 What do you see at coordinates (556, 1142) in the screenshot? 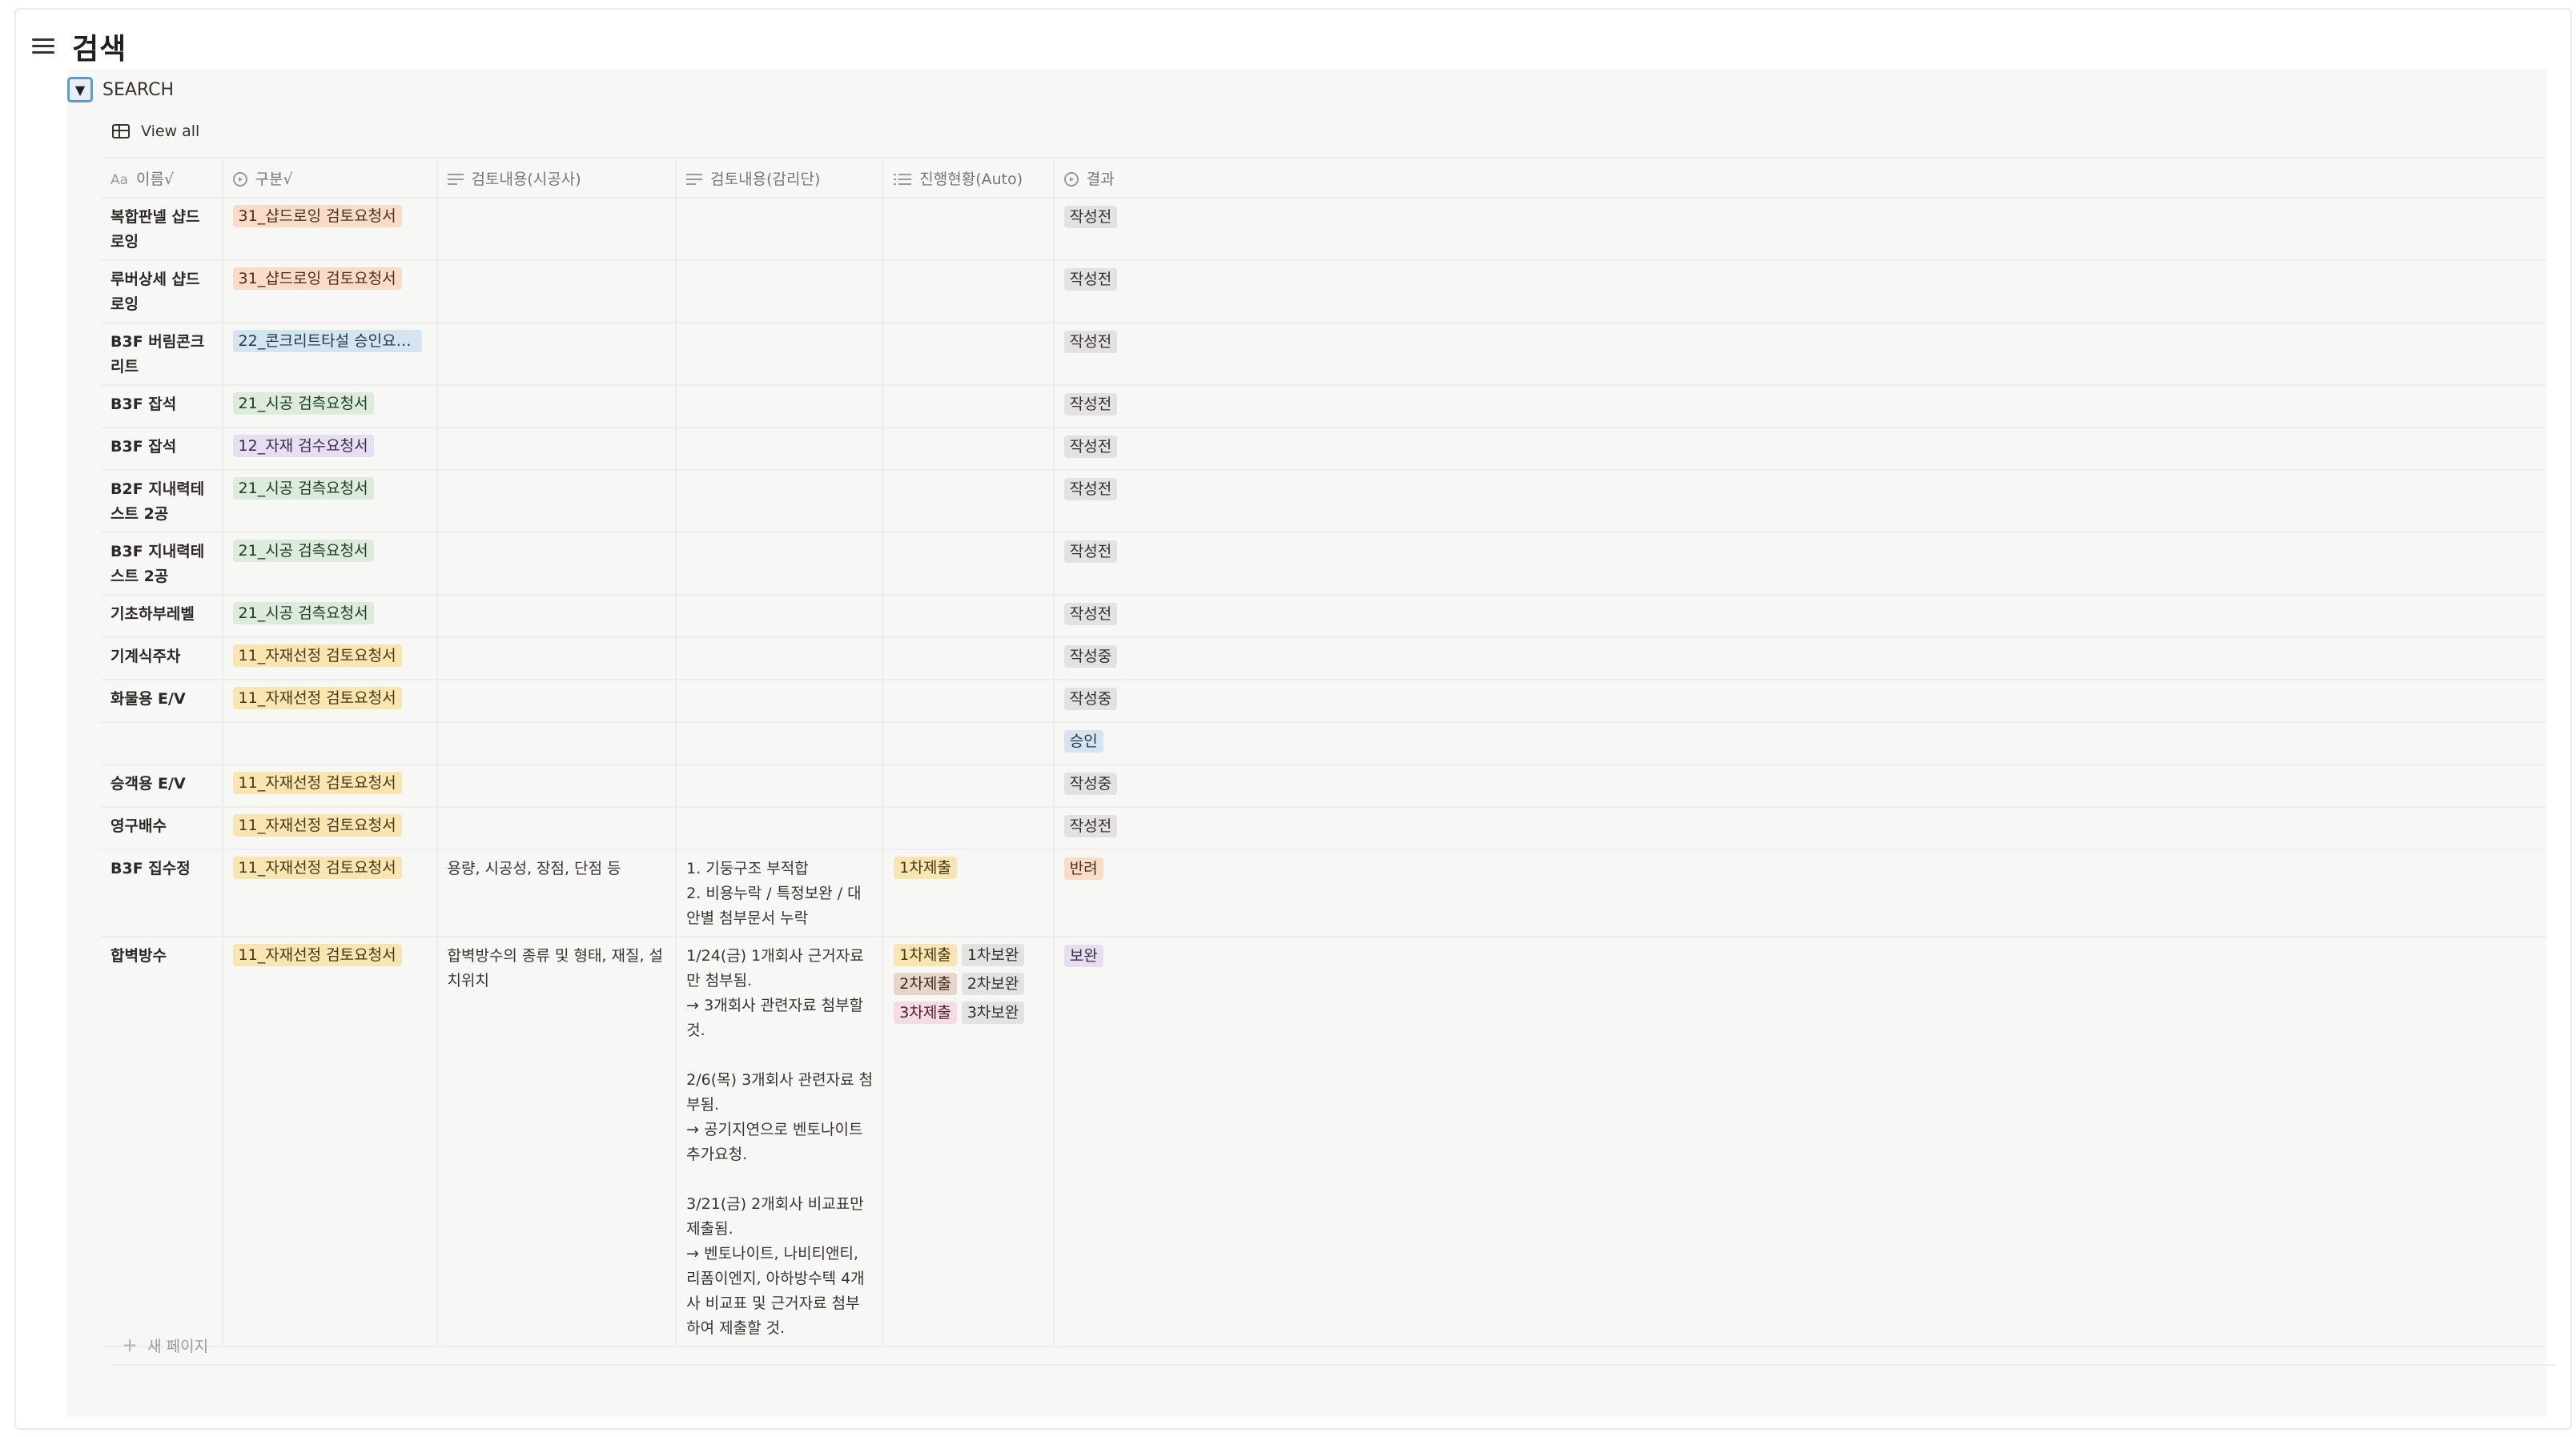
I see `cell-review-contractor: 합벽방수의 종류 및 형태, 재질, 설치위치` at bounding box center [556, 1142].